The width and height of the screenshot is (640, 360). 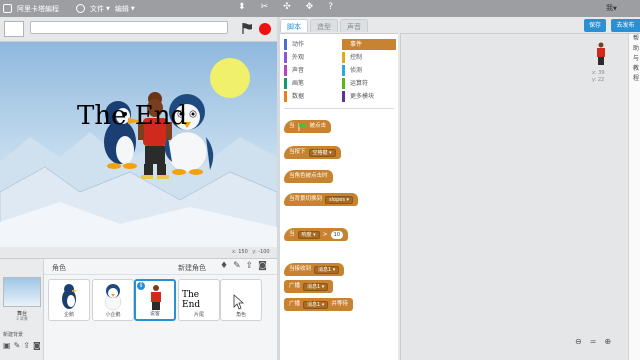 I want to click on file-menu: 文件 ▼, so click(x=100, y=9).